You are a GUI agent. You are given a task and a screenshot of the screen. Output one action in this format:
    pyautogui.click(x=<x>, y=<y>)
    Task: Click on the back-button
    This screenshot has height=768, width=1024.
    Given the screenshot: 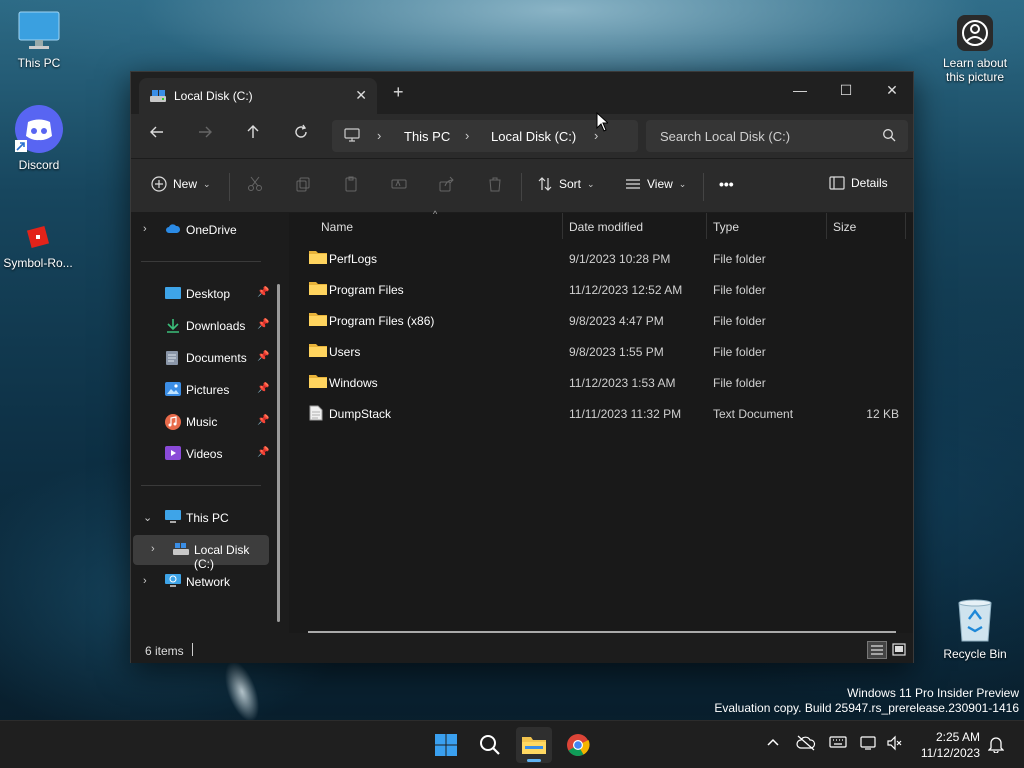 What is the action you would take?
    pyautogui.click(x=157, y=136)
    